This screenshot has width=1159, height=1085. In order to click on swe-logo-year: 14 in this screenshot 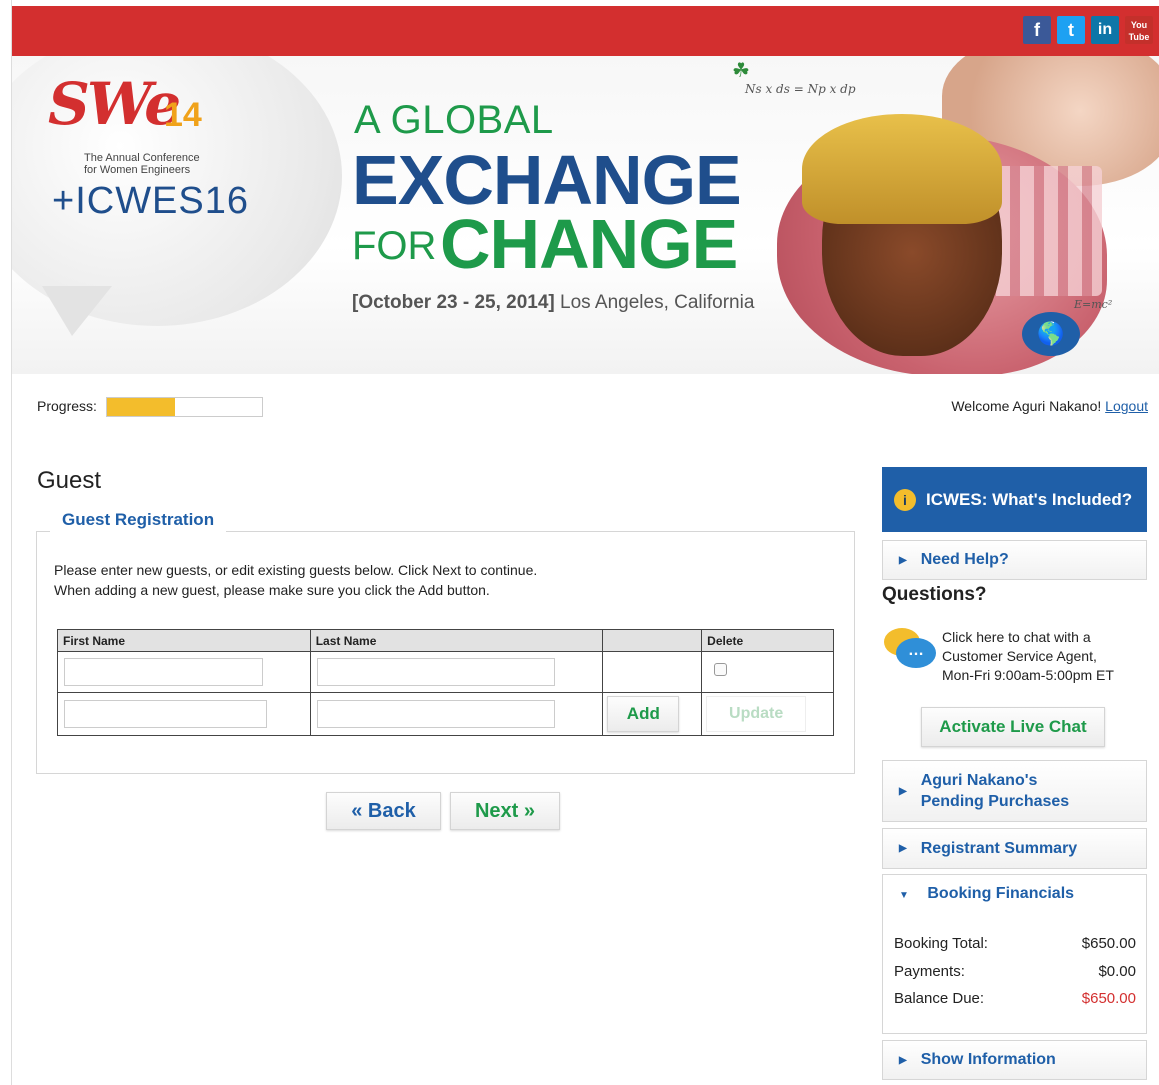, I will do `click(183, 115)`.